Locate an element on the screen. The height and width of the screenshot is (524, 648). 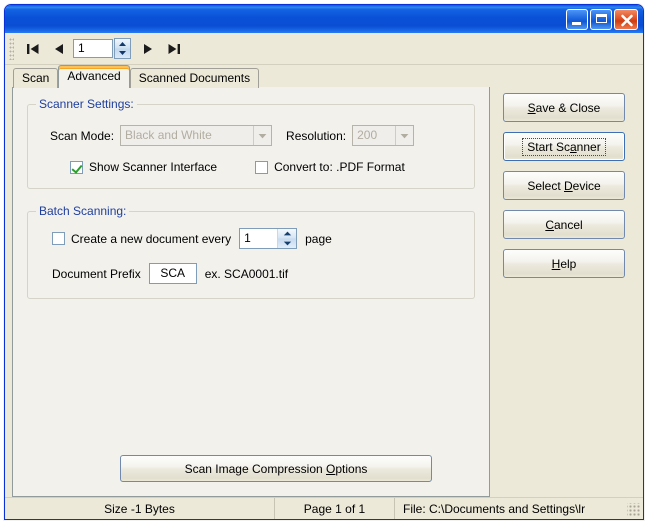
resize-grip is located at coordinates (634, 510).